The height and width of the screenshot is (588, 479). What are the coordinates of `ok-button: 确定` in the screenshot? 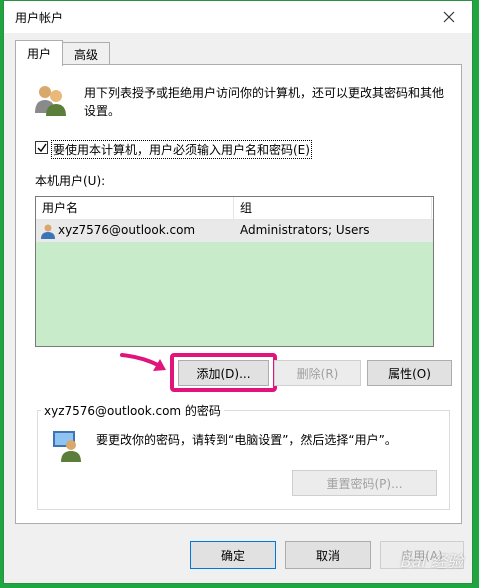 It's located at (233, 555).